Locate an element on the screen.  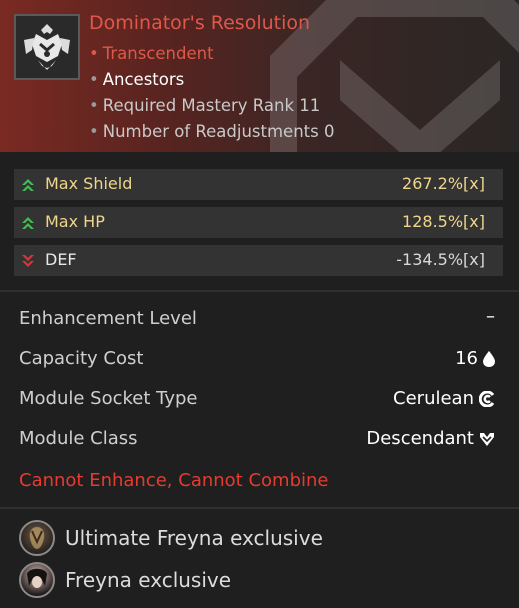
module-class-value: Descendant is located at coordinates (430, 438).